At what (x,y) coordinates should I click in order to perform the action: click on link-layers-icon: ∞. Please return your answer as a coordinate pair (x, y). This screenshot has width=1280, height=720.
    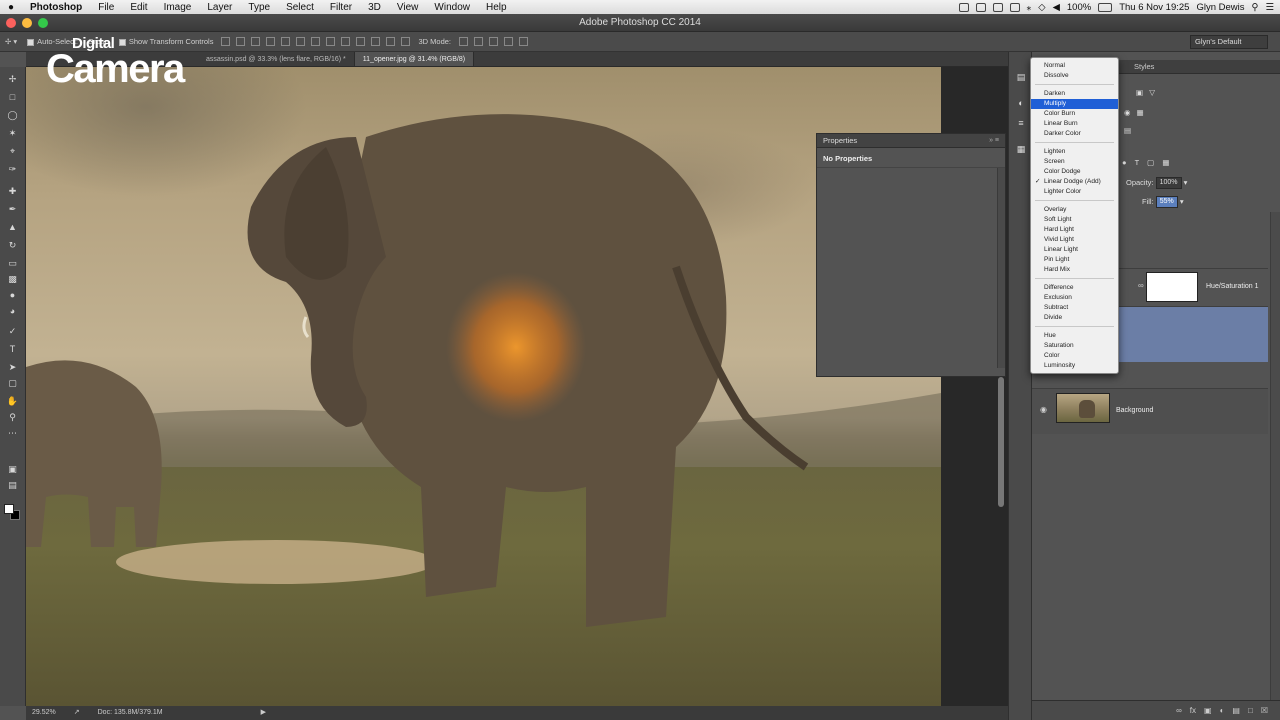
    Looking at the image, I should click on (1179, 710).